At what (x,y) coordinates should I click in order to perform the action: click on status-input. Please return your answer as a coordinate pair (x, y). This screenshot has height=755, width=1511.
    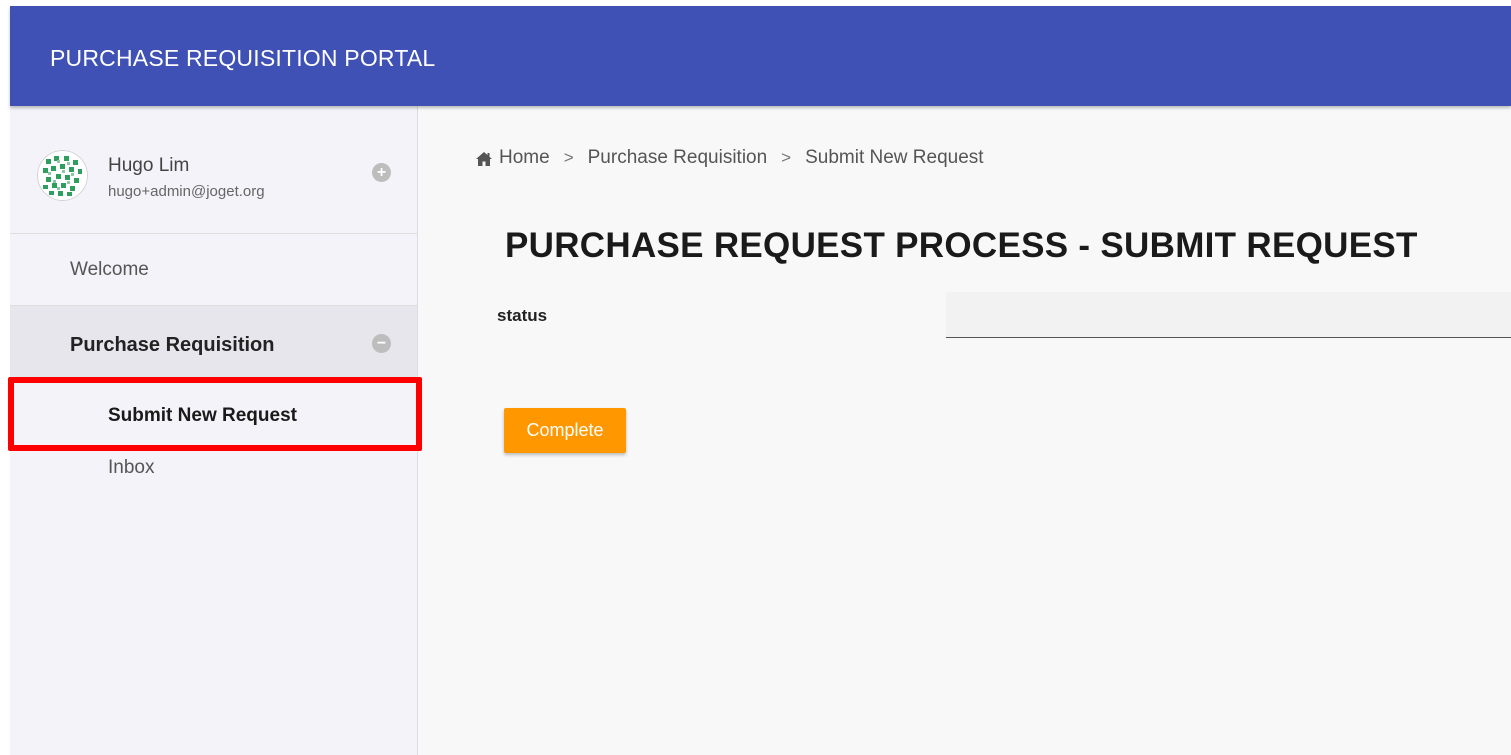
    Looking at the image, I should click on (1228, 315).